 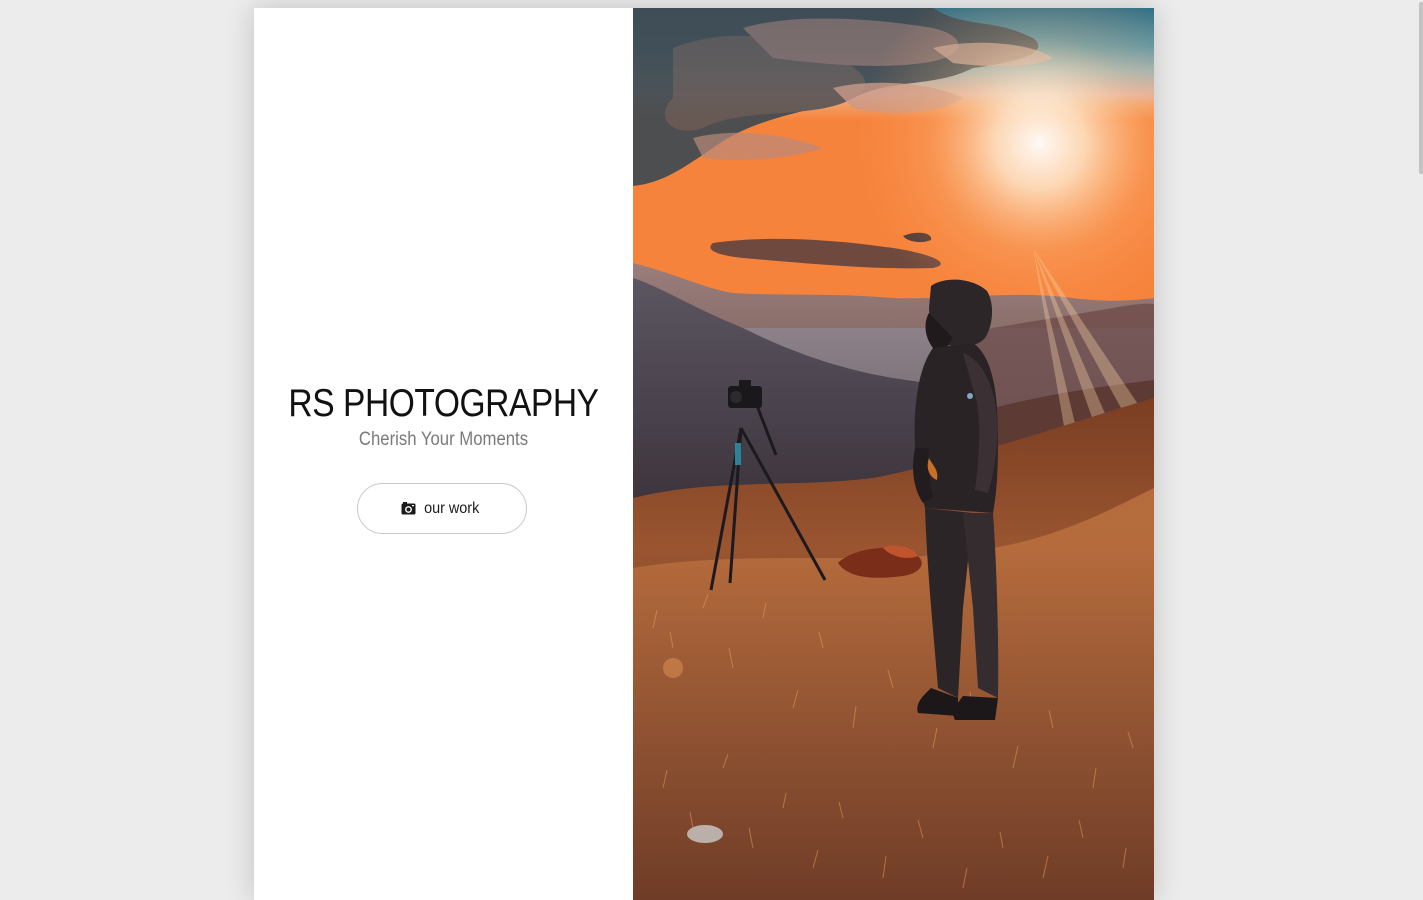 What do you see at coordinates (443, 403) in the screenshot?
I see `brand-title: RS PHOTOGRAPHY` at bounding box center [443, 403].